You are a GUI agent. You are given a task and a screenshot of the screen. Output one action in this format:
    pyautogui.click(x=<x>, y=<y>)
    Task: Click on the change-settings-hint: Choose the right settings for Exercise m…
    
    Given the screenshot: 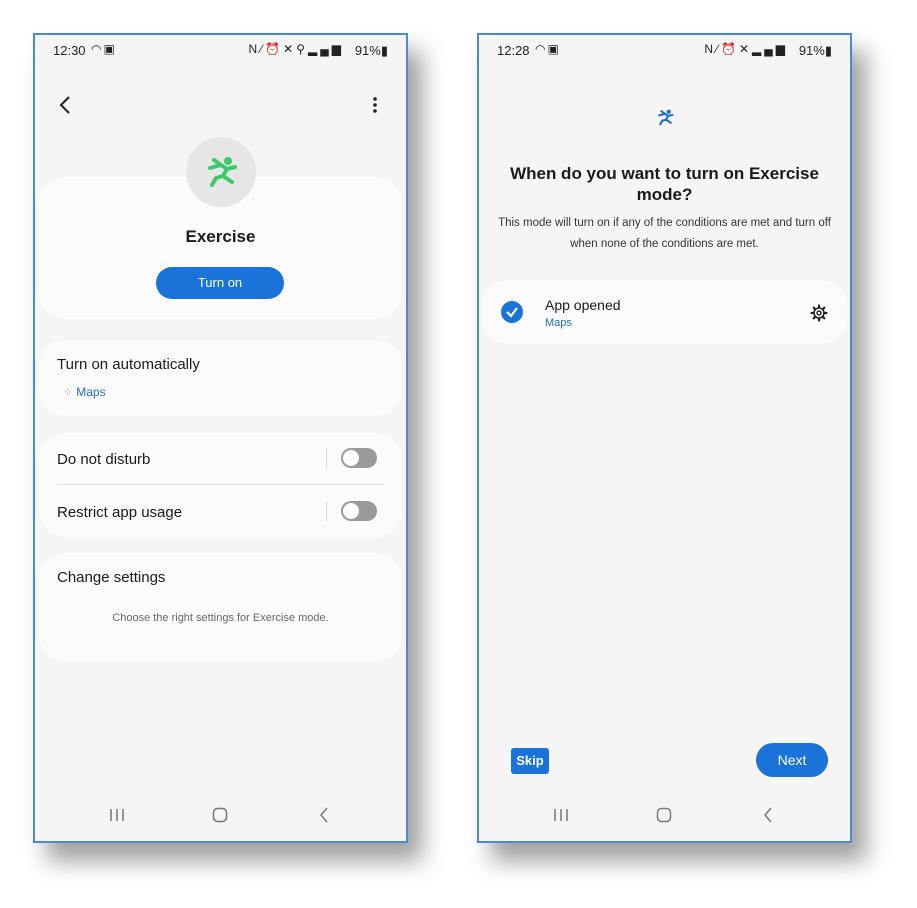 What is the action you would take?
    pyautogui.click(x=220, y=618)
    